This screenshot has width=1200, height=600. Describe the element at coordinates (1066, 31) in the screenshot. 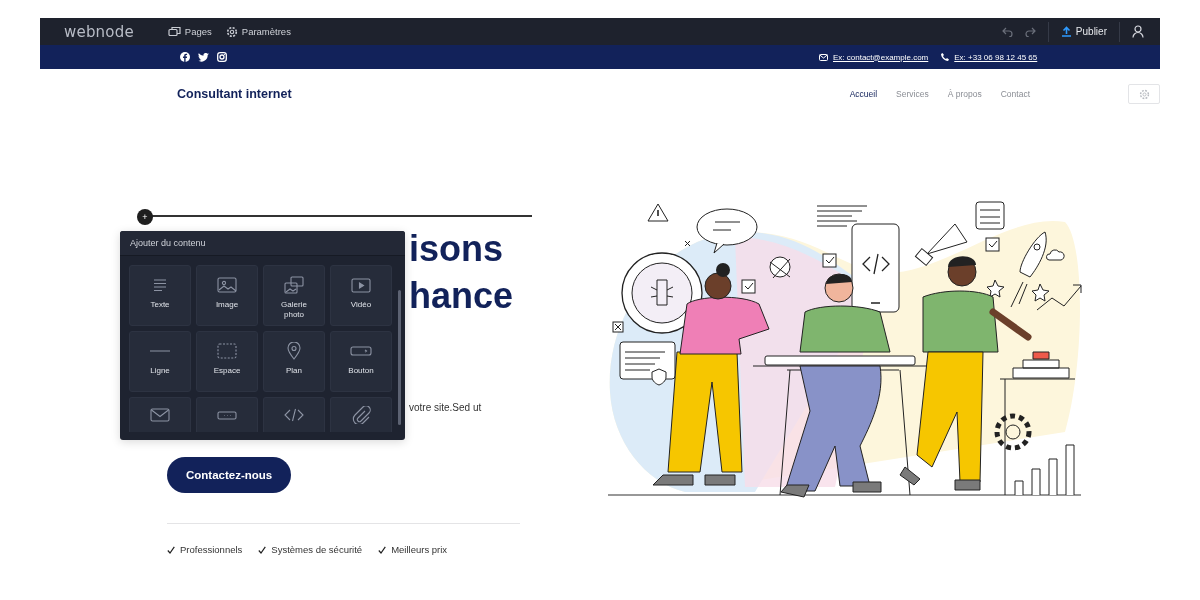

I see `upload-icon` at that location.